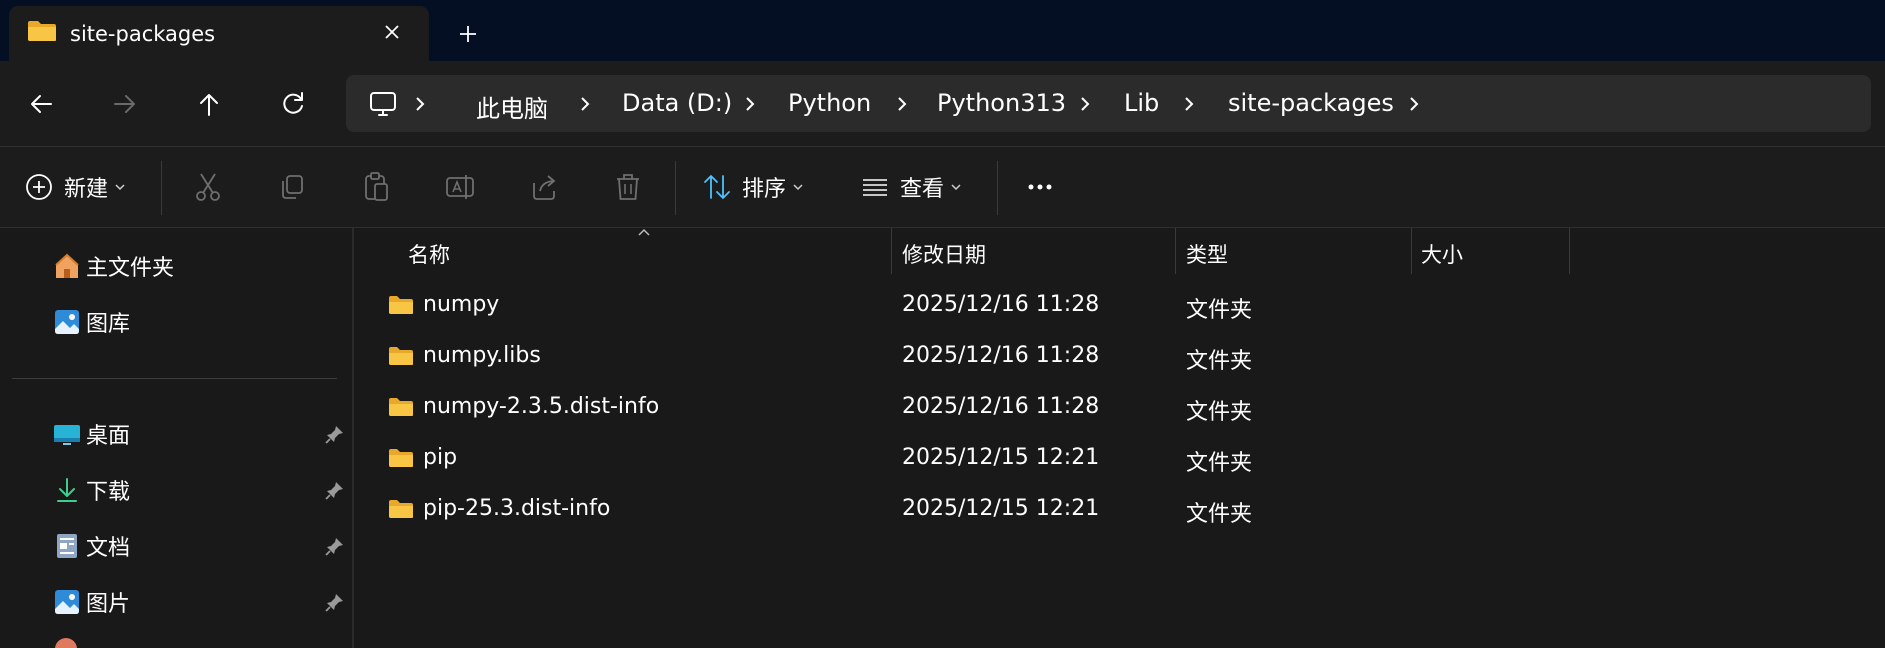 This screenshot has height=648, width=1885. What do you see at coordinates (541, 406) in the screenshot?
I see `file-name: numpy-2.3.5.dist-info` at bounding box center [541, 406].